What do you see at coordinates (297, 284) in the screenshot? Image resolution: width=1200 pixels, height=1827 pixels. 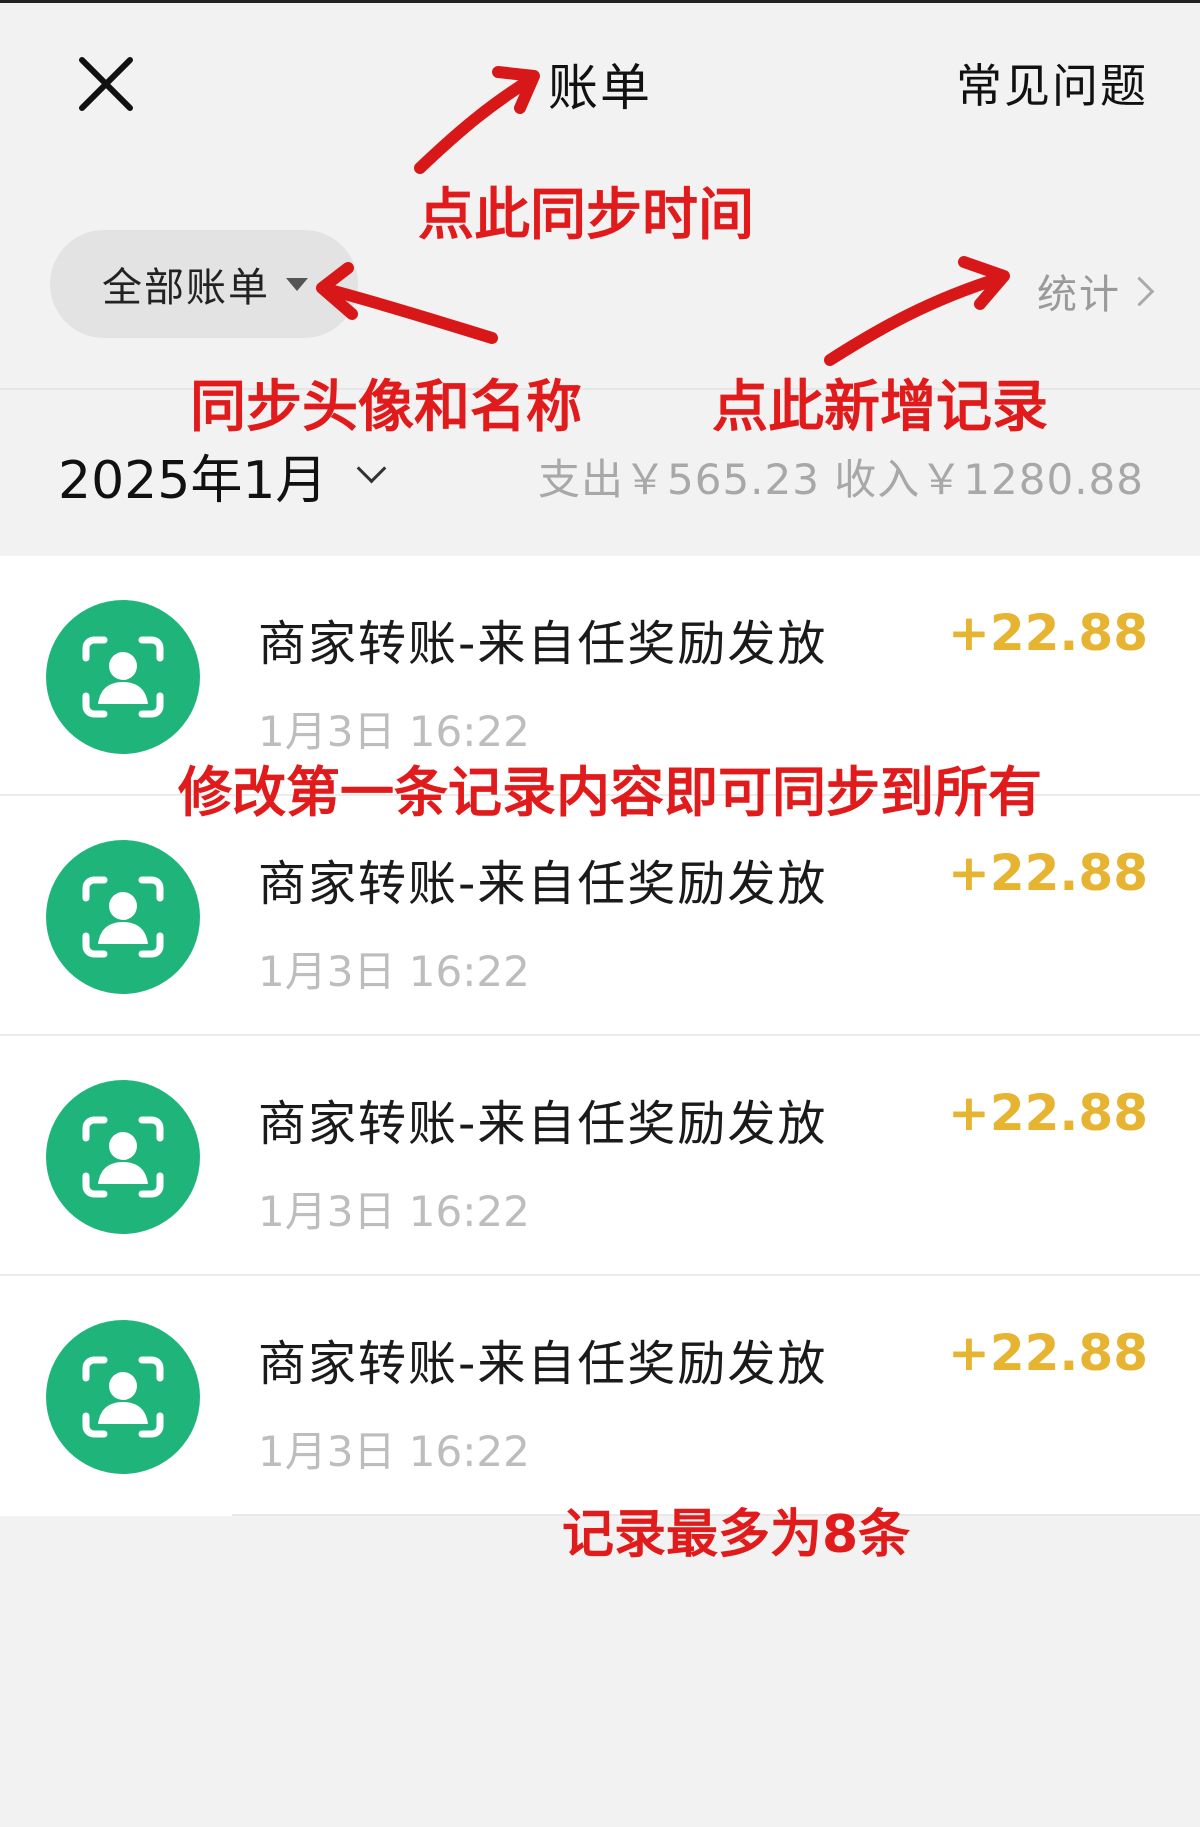 I see `caret-down-icon` at bounding box center [297, 284].